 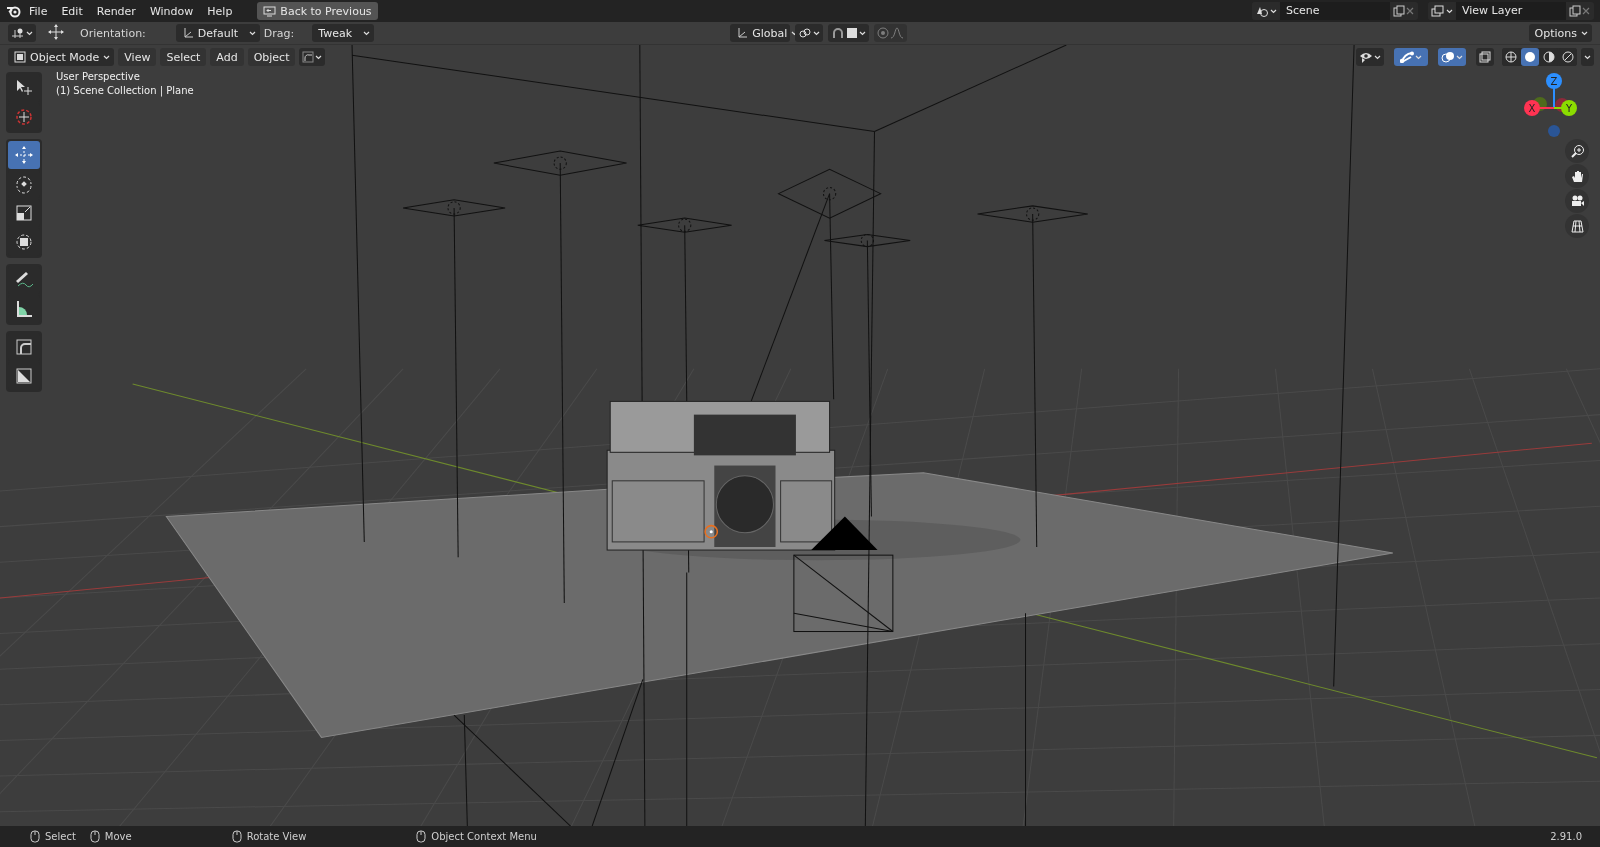 I want to click on menu-item: Select, so click(x=183, y=57).